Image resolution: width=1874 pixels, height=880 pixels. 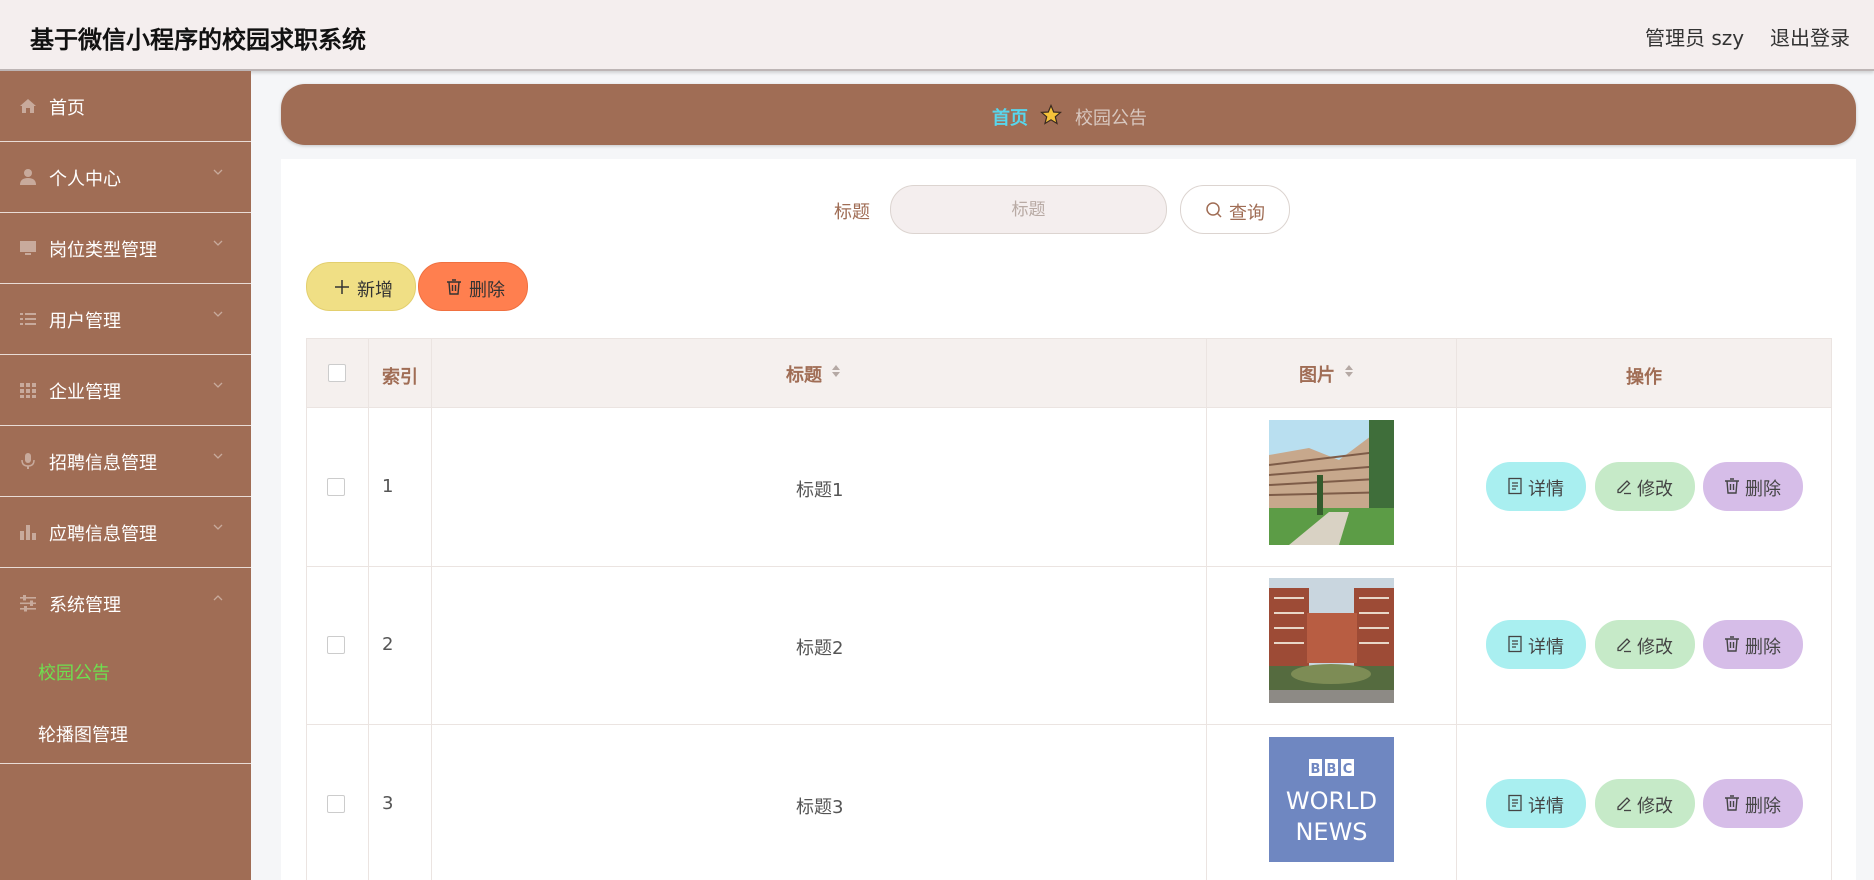 What do you see at coordinates (1051, 114) in the screenshot?
I see `star-icon` at bounding box center [1051, 114].